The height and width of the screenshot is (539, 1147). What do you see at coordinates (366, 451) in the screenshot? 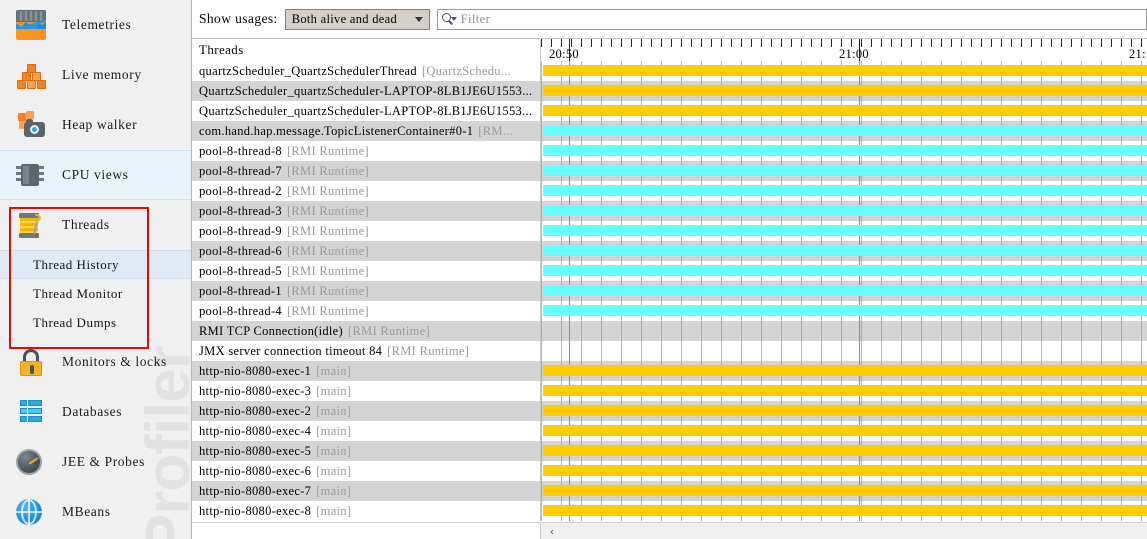
I see `thread-name-cell: http-nio-8080-exec-5 [main]` at bounding box center [366, 451].